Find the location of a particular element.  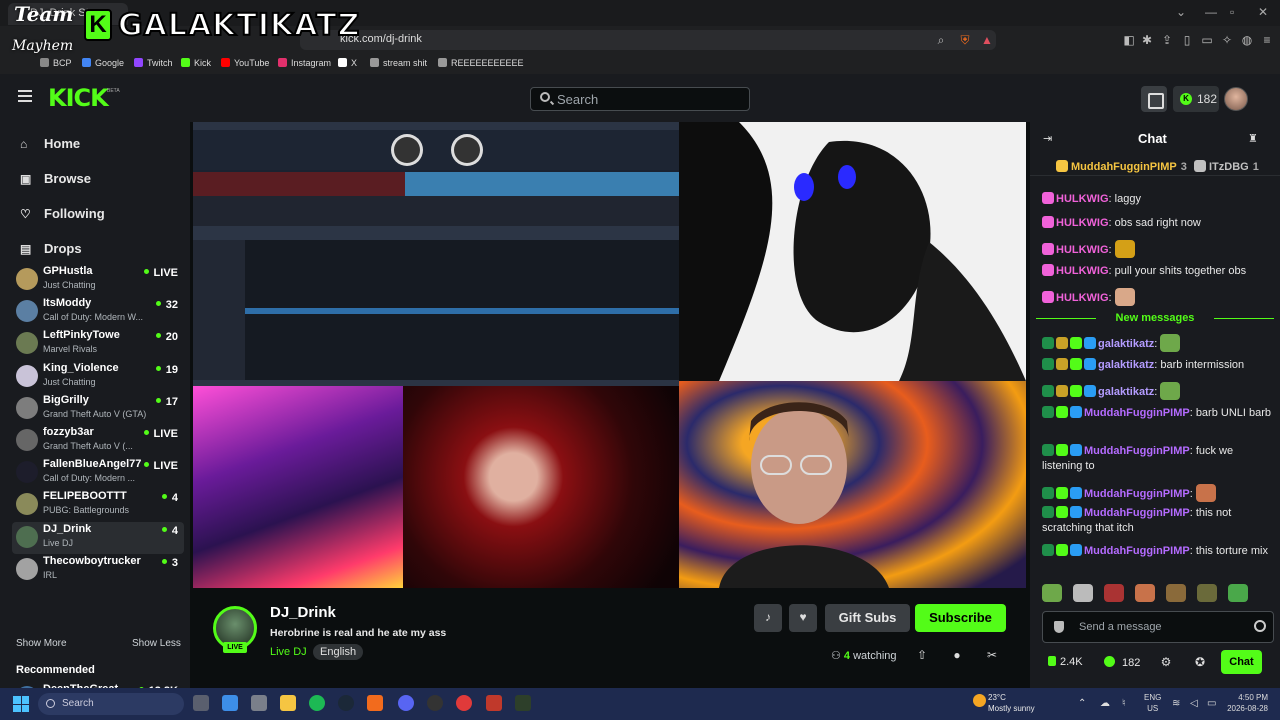

channel-item: FELIPEBOOTTT PUBG: Battlegrounds 4 is located at coordinates (98, 505).